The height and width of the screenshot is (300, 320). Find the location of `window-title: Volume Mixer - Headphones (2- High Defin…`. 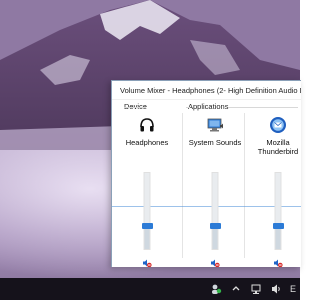

window-title: Volume Mixer - Headphones (2- High Defin… is located at coordinates (210, 90).